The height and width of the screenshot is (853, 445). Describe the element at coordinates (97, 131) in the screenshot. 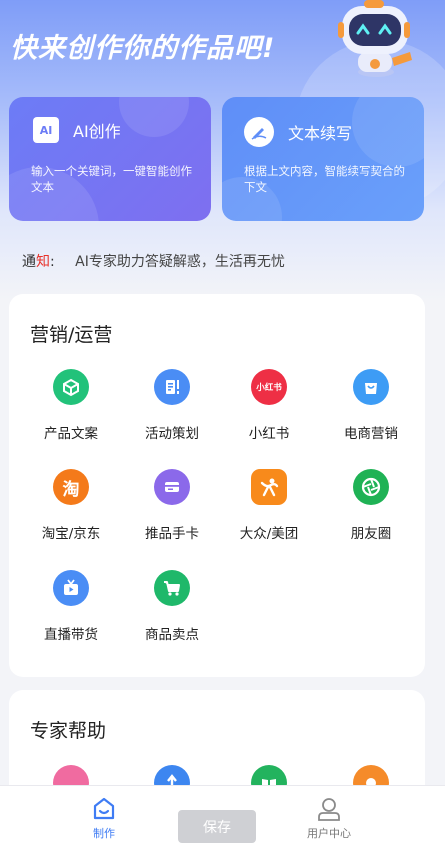

I see `ai-create-title: AI创作` at that location.